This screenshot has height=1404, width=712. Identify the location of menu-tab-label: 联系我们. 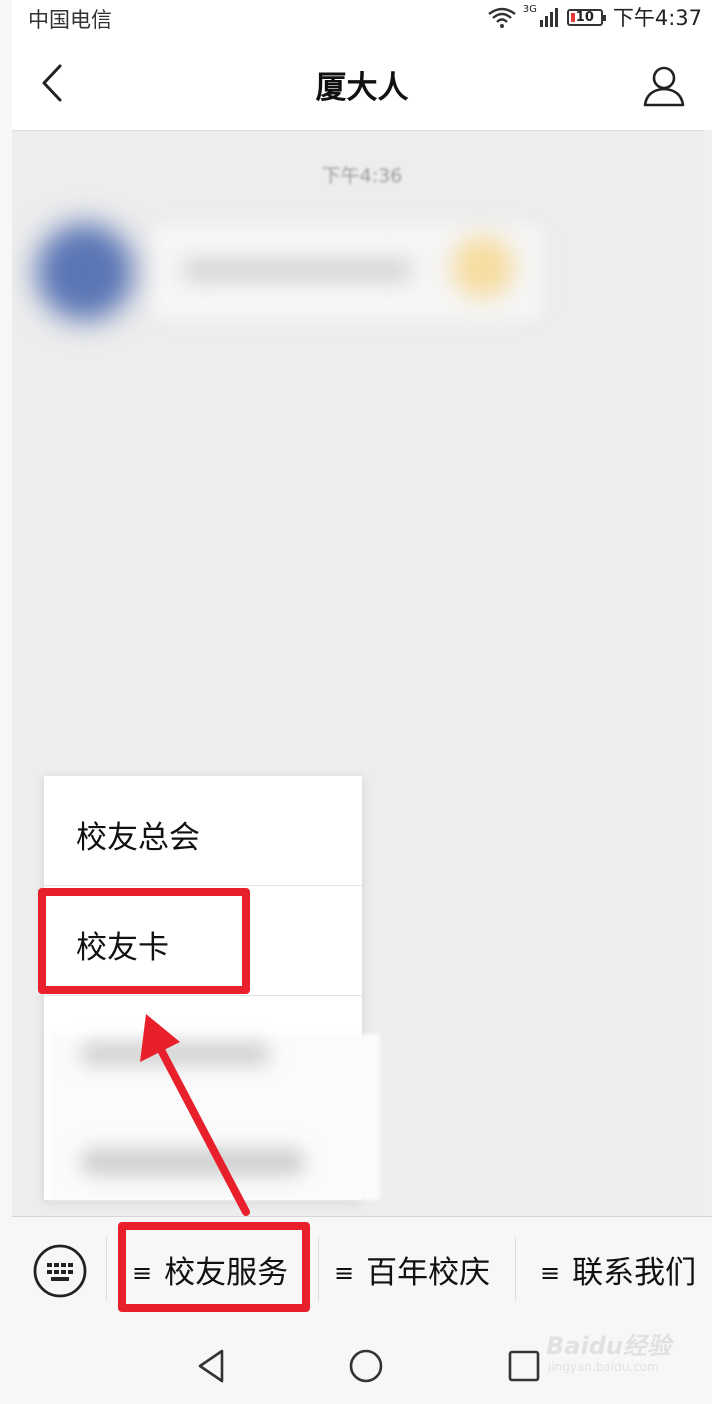
(634, 1273).